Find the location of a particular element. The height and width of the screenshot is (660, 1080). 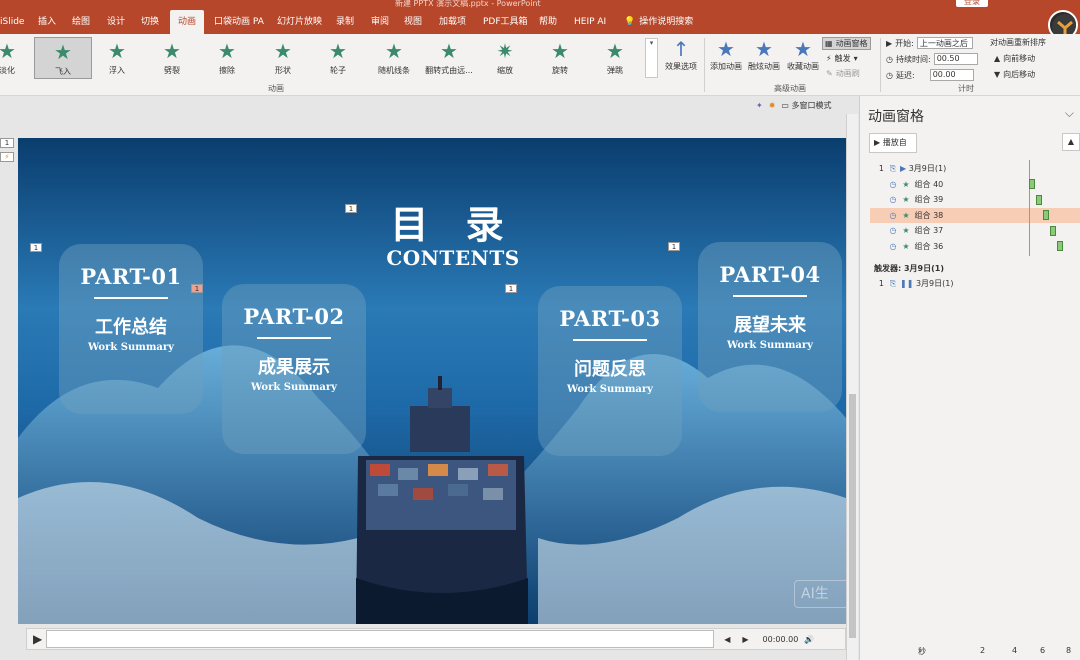

animation-pane-button: ▦ 动画窗格 is located at coordinates (846, 43).